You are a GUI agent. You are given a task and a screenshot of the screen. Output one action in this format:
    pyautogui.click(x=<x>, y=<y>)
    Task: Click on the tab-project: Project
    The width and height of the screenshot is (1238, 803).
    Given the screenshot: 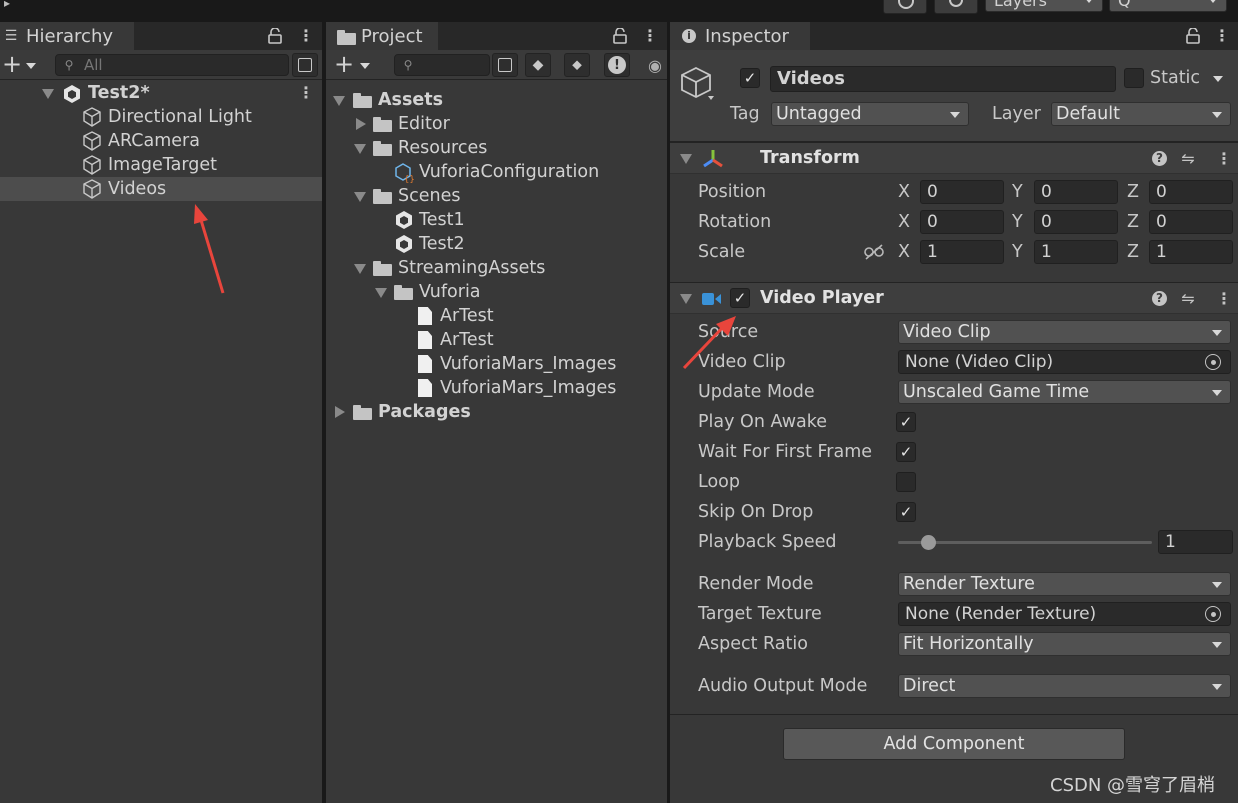 What is the action you would take?
    pyautogui.click(x=382, y=36)
    